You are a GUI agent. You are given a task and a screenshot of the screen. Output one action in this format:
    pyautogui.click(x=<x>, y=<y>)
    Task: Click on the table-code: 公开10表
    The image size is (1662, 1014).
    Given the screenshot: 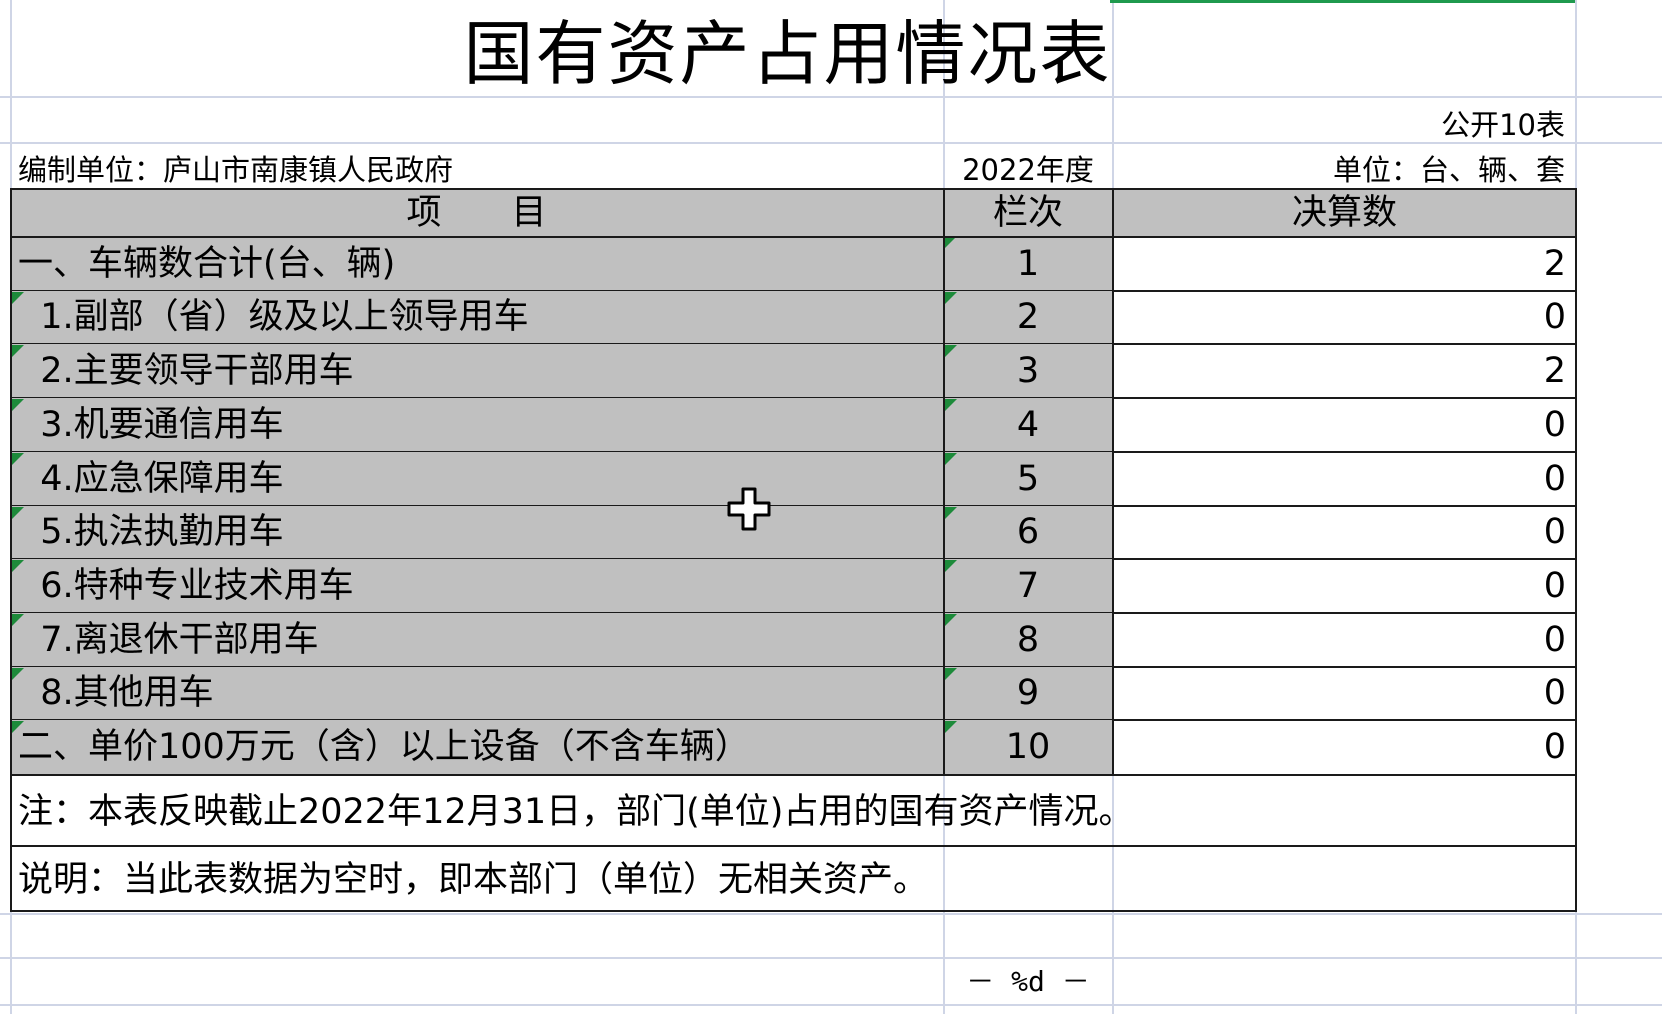 What is the action you would take?
    pyautogui.click(x=1503, y=125)
    